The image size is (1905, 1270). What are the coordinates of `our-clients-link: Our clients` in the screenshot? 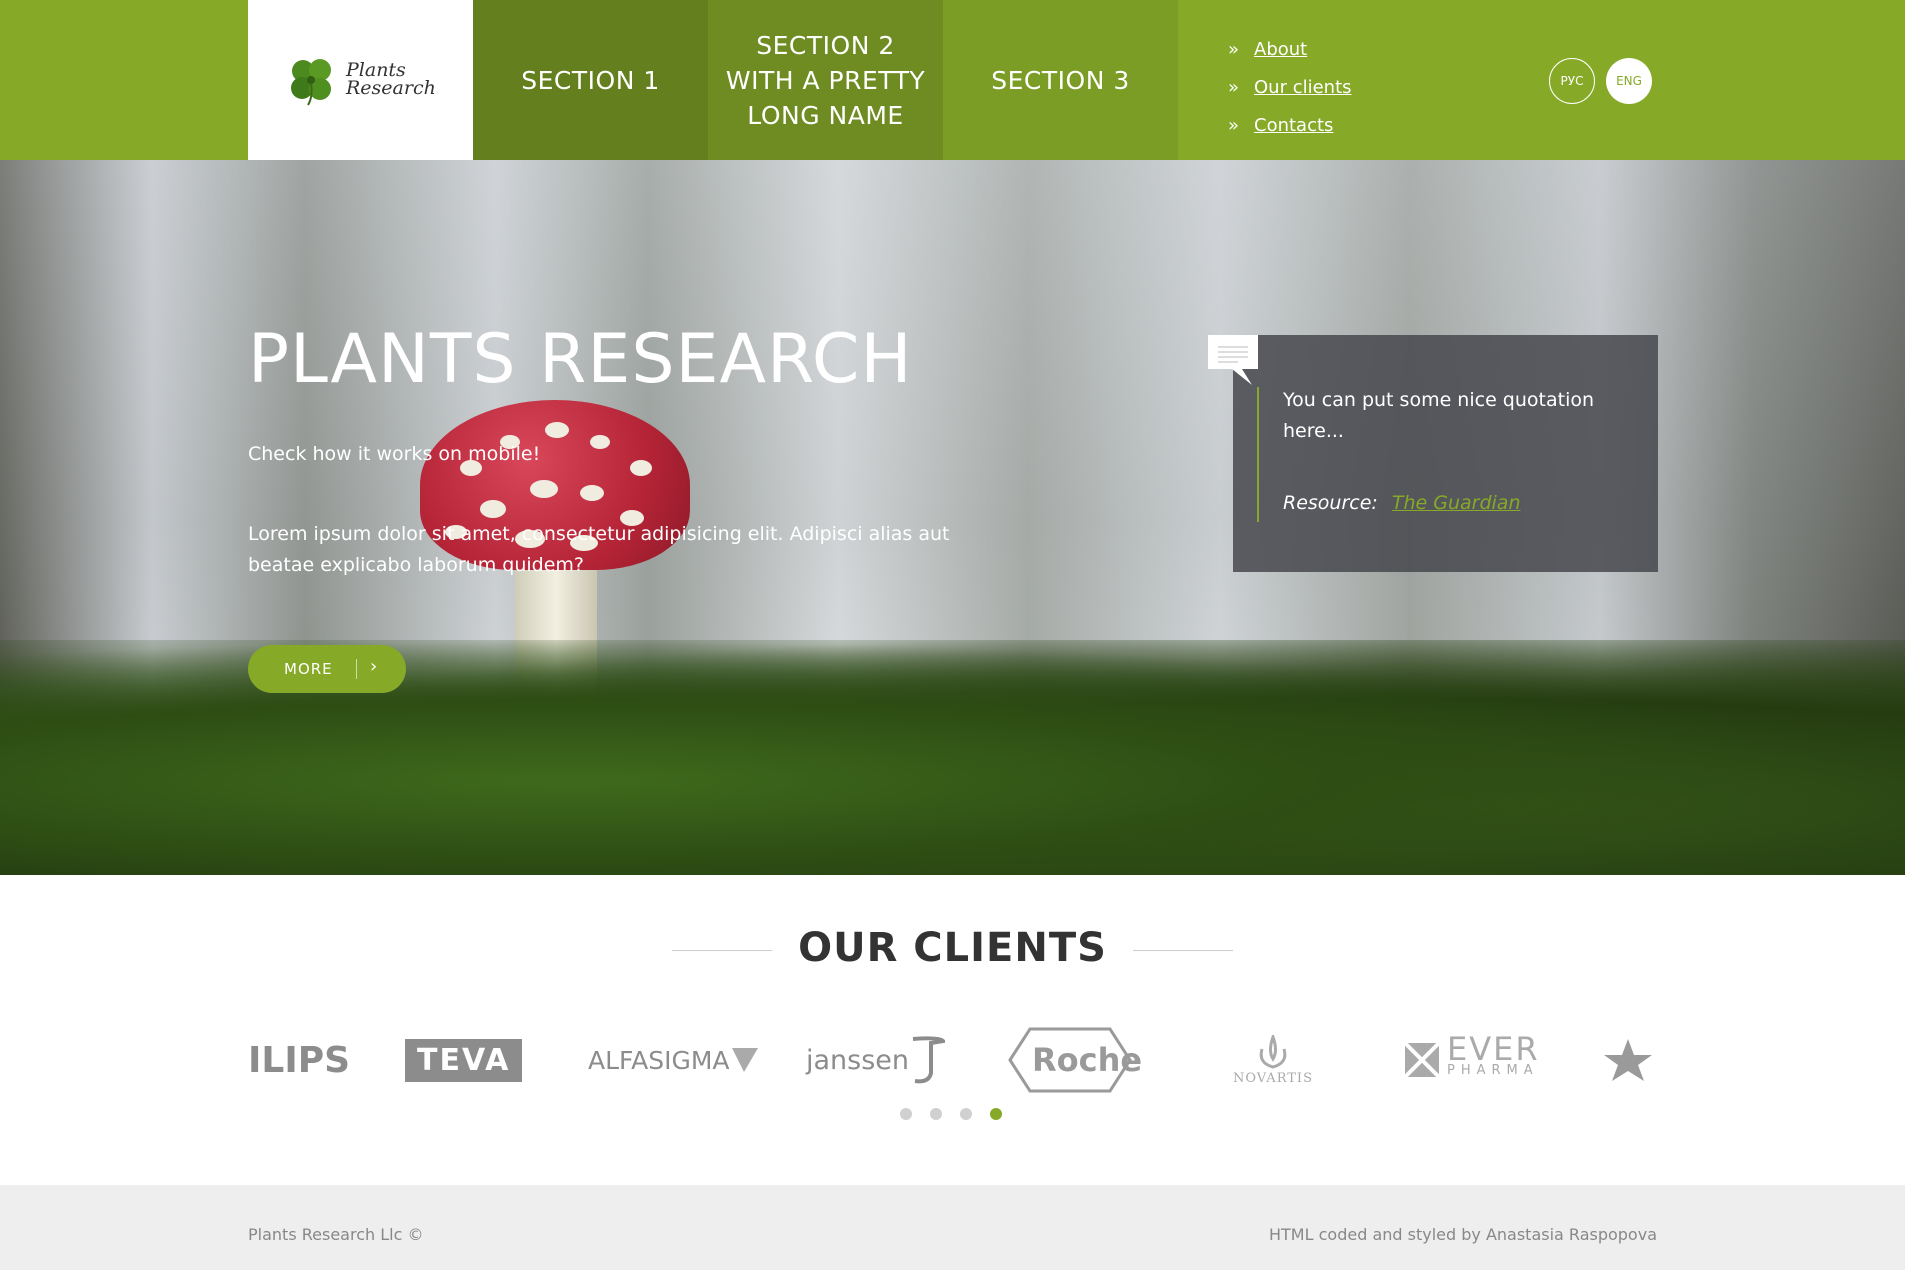 It's located at (1303, 87).